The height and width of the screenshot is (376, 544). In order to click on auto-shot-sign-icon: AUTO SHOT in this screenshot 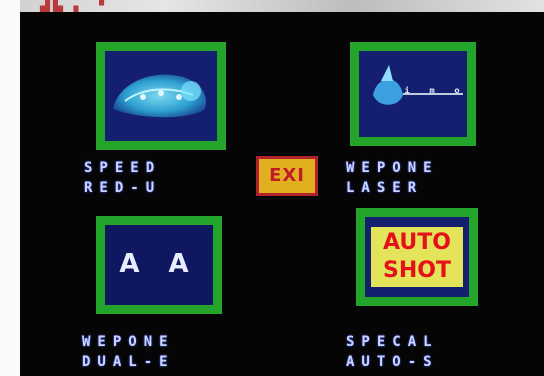, I will do `click(417, 257)`.